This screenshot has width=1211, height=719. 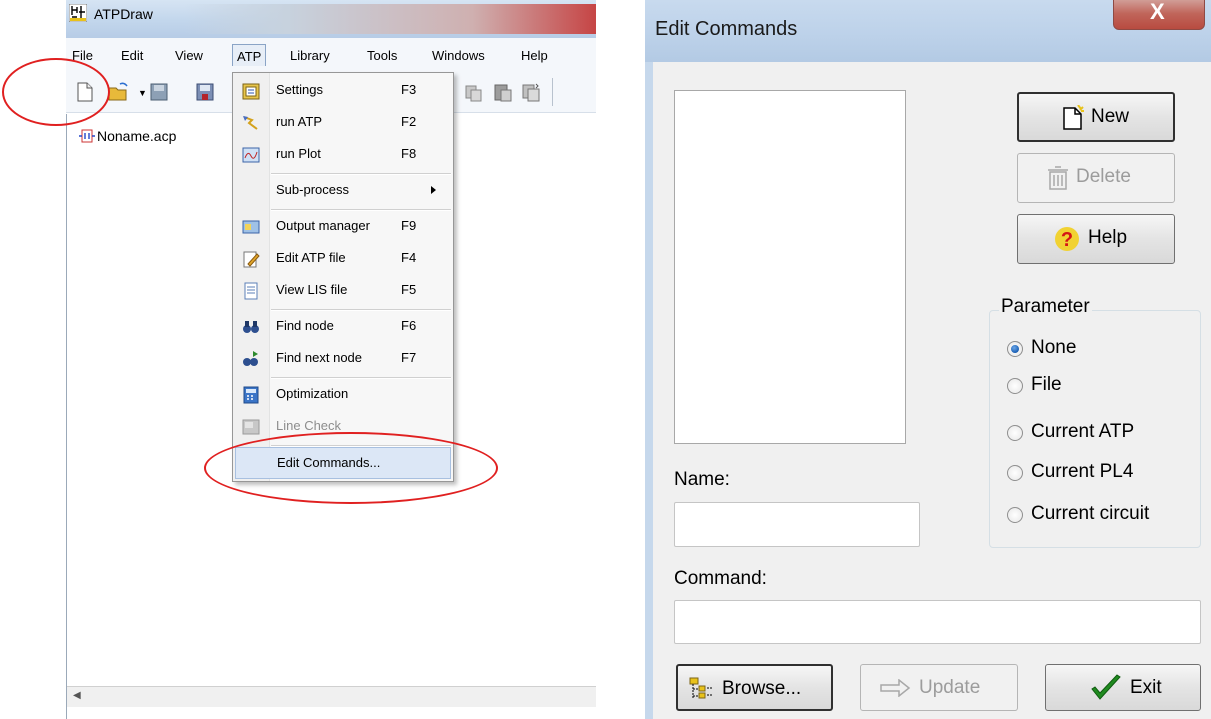 I want to click on menu-view: View, so click(x=189, y=55).